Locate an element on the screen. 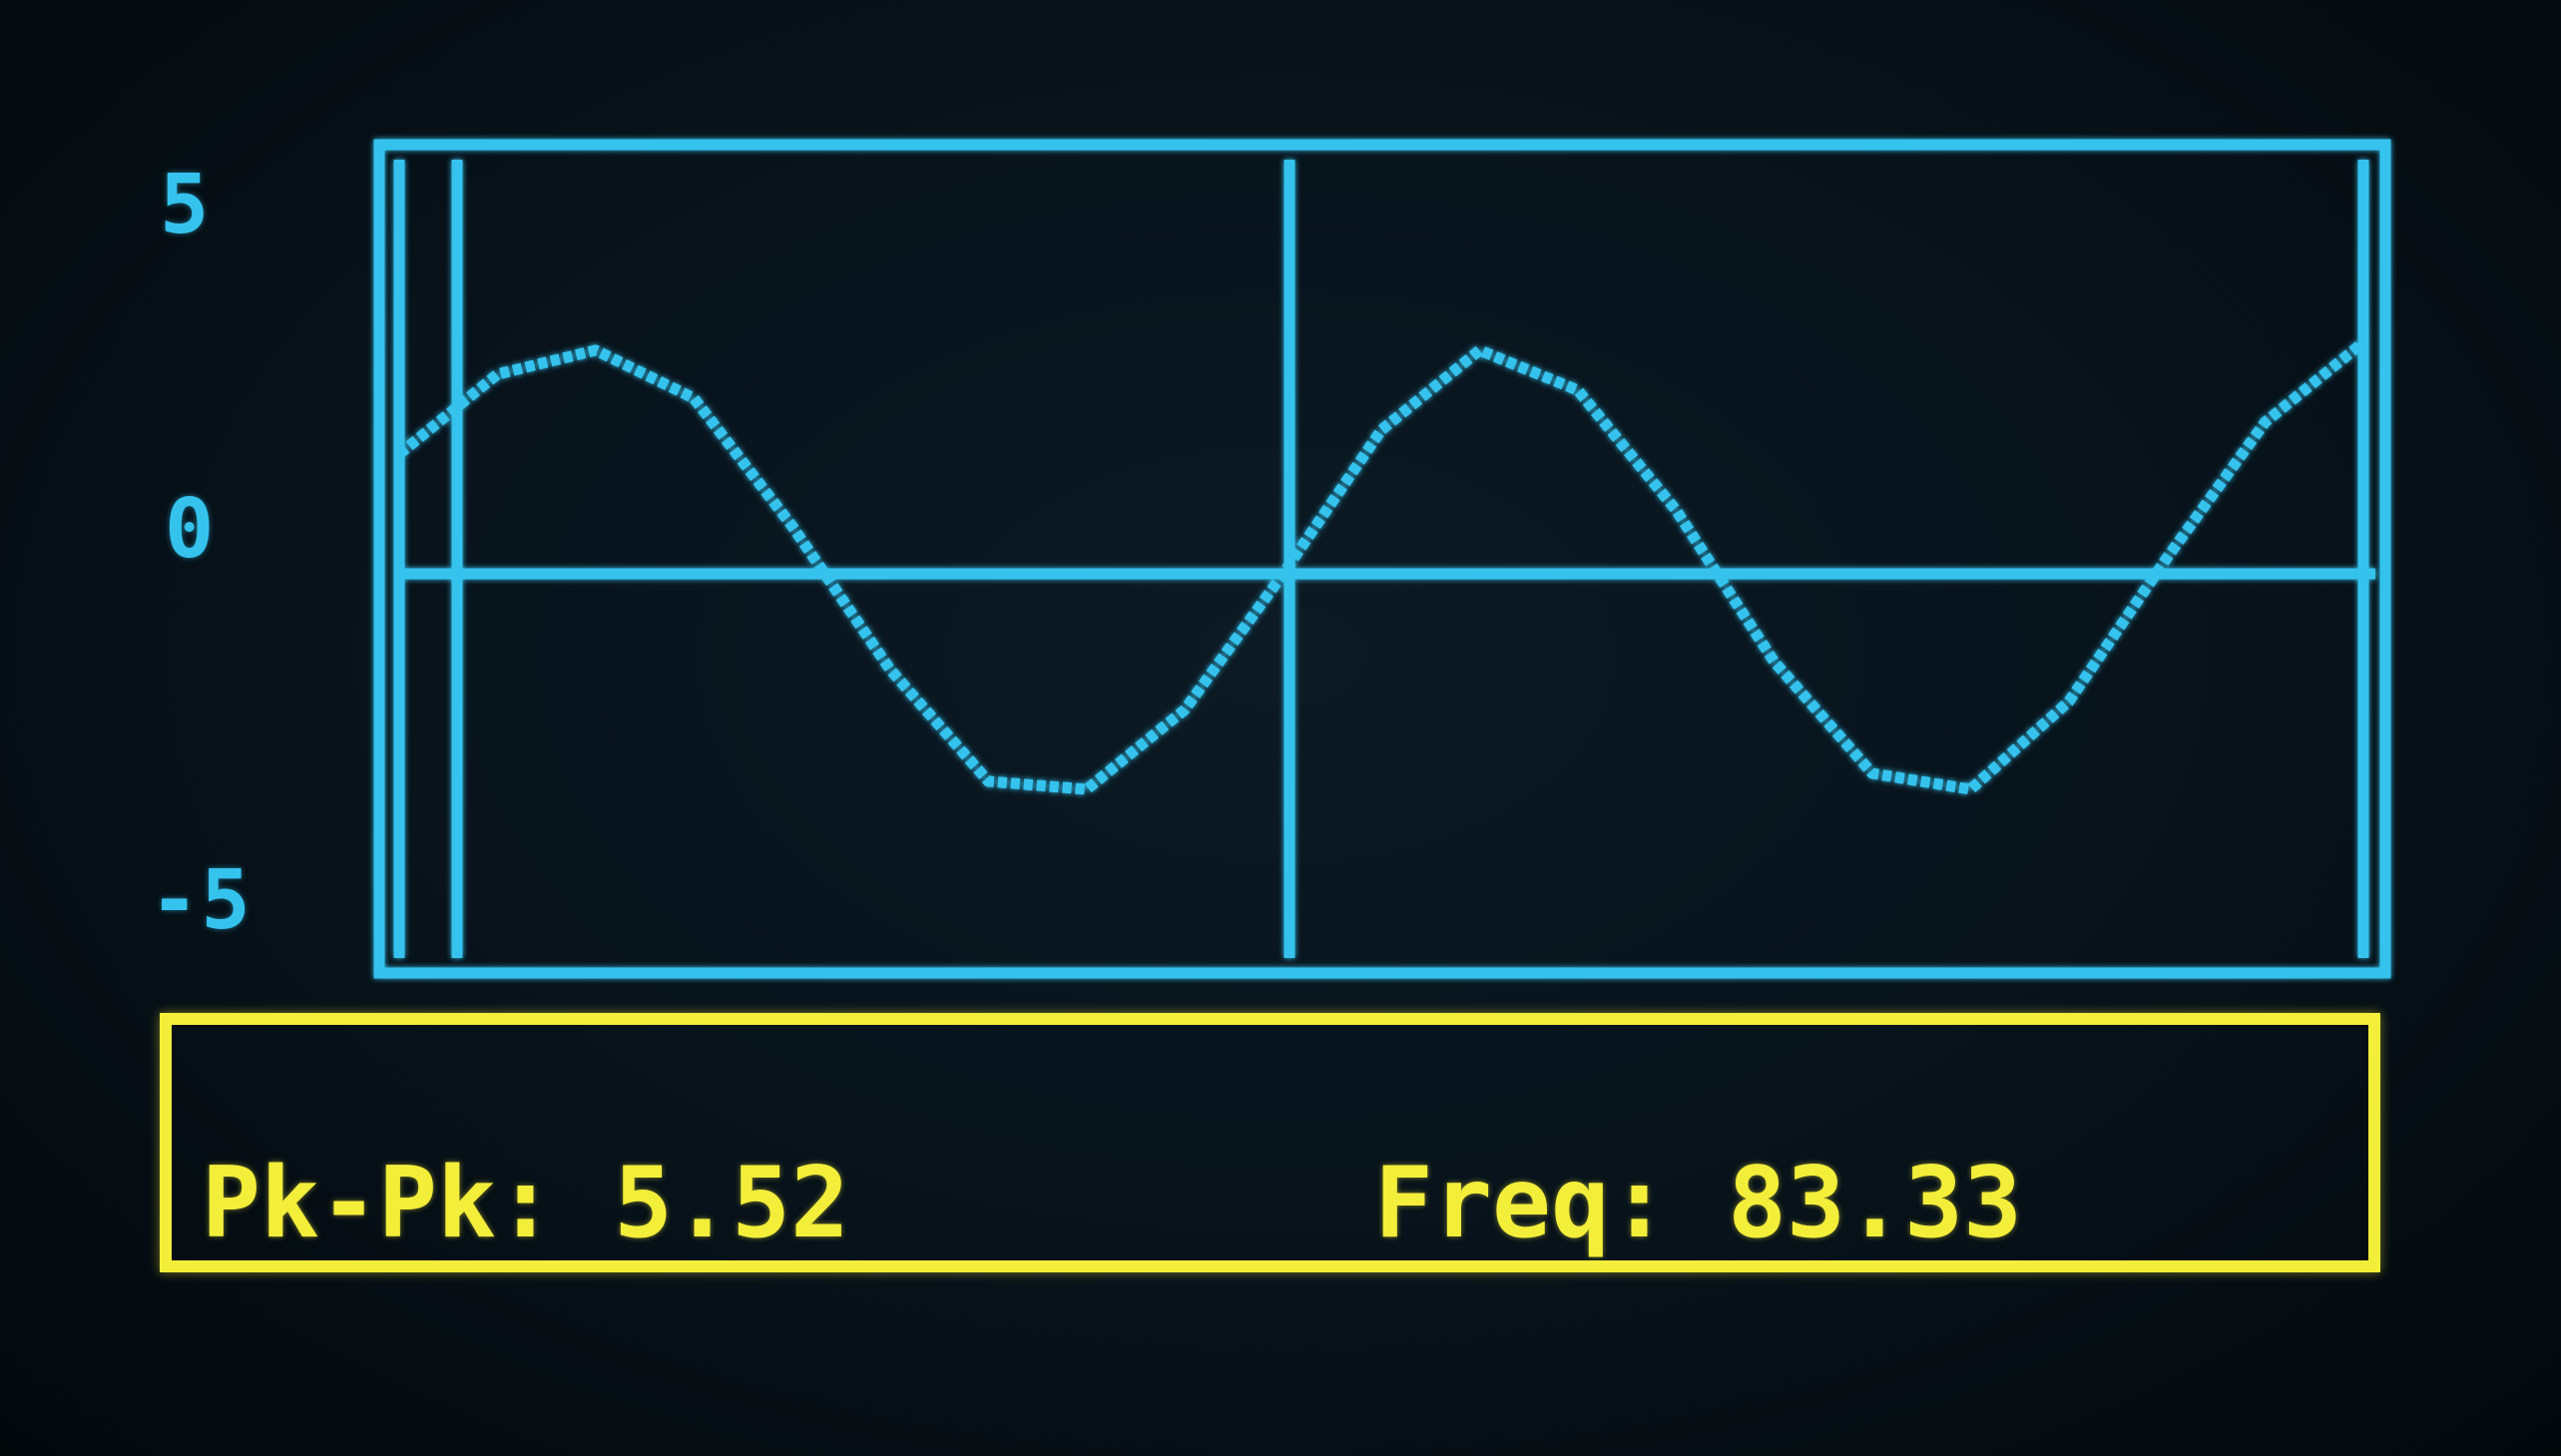 The height and width of the screenshot is (1456, 2561). peak-to-peak-readout: Pk-Pk: 5.52 is located at coordinates (525, 1203).